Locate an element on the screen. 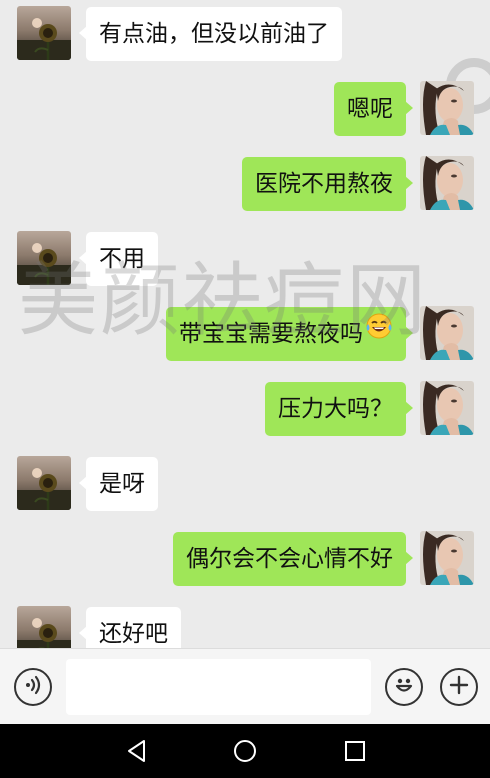  message-bubble-received: 还好吧 is located at coordinates (130, 627).